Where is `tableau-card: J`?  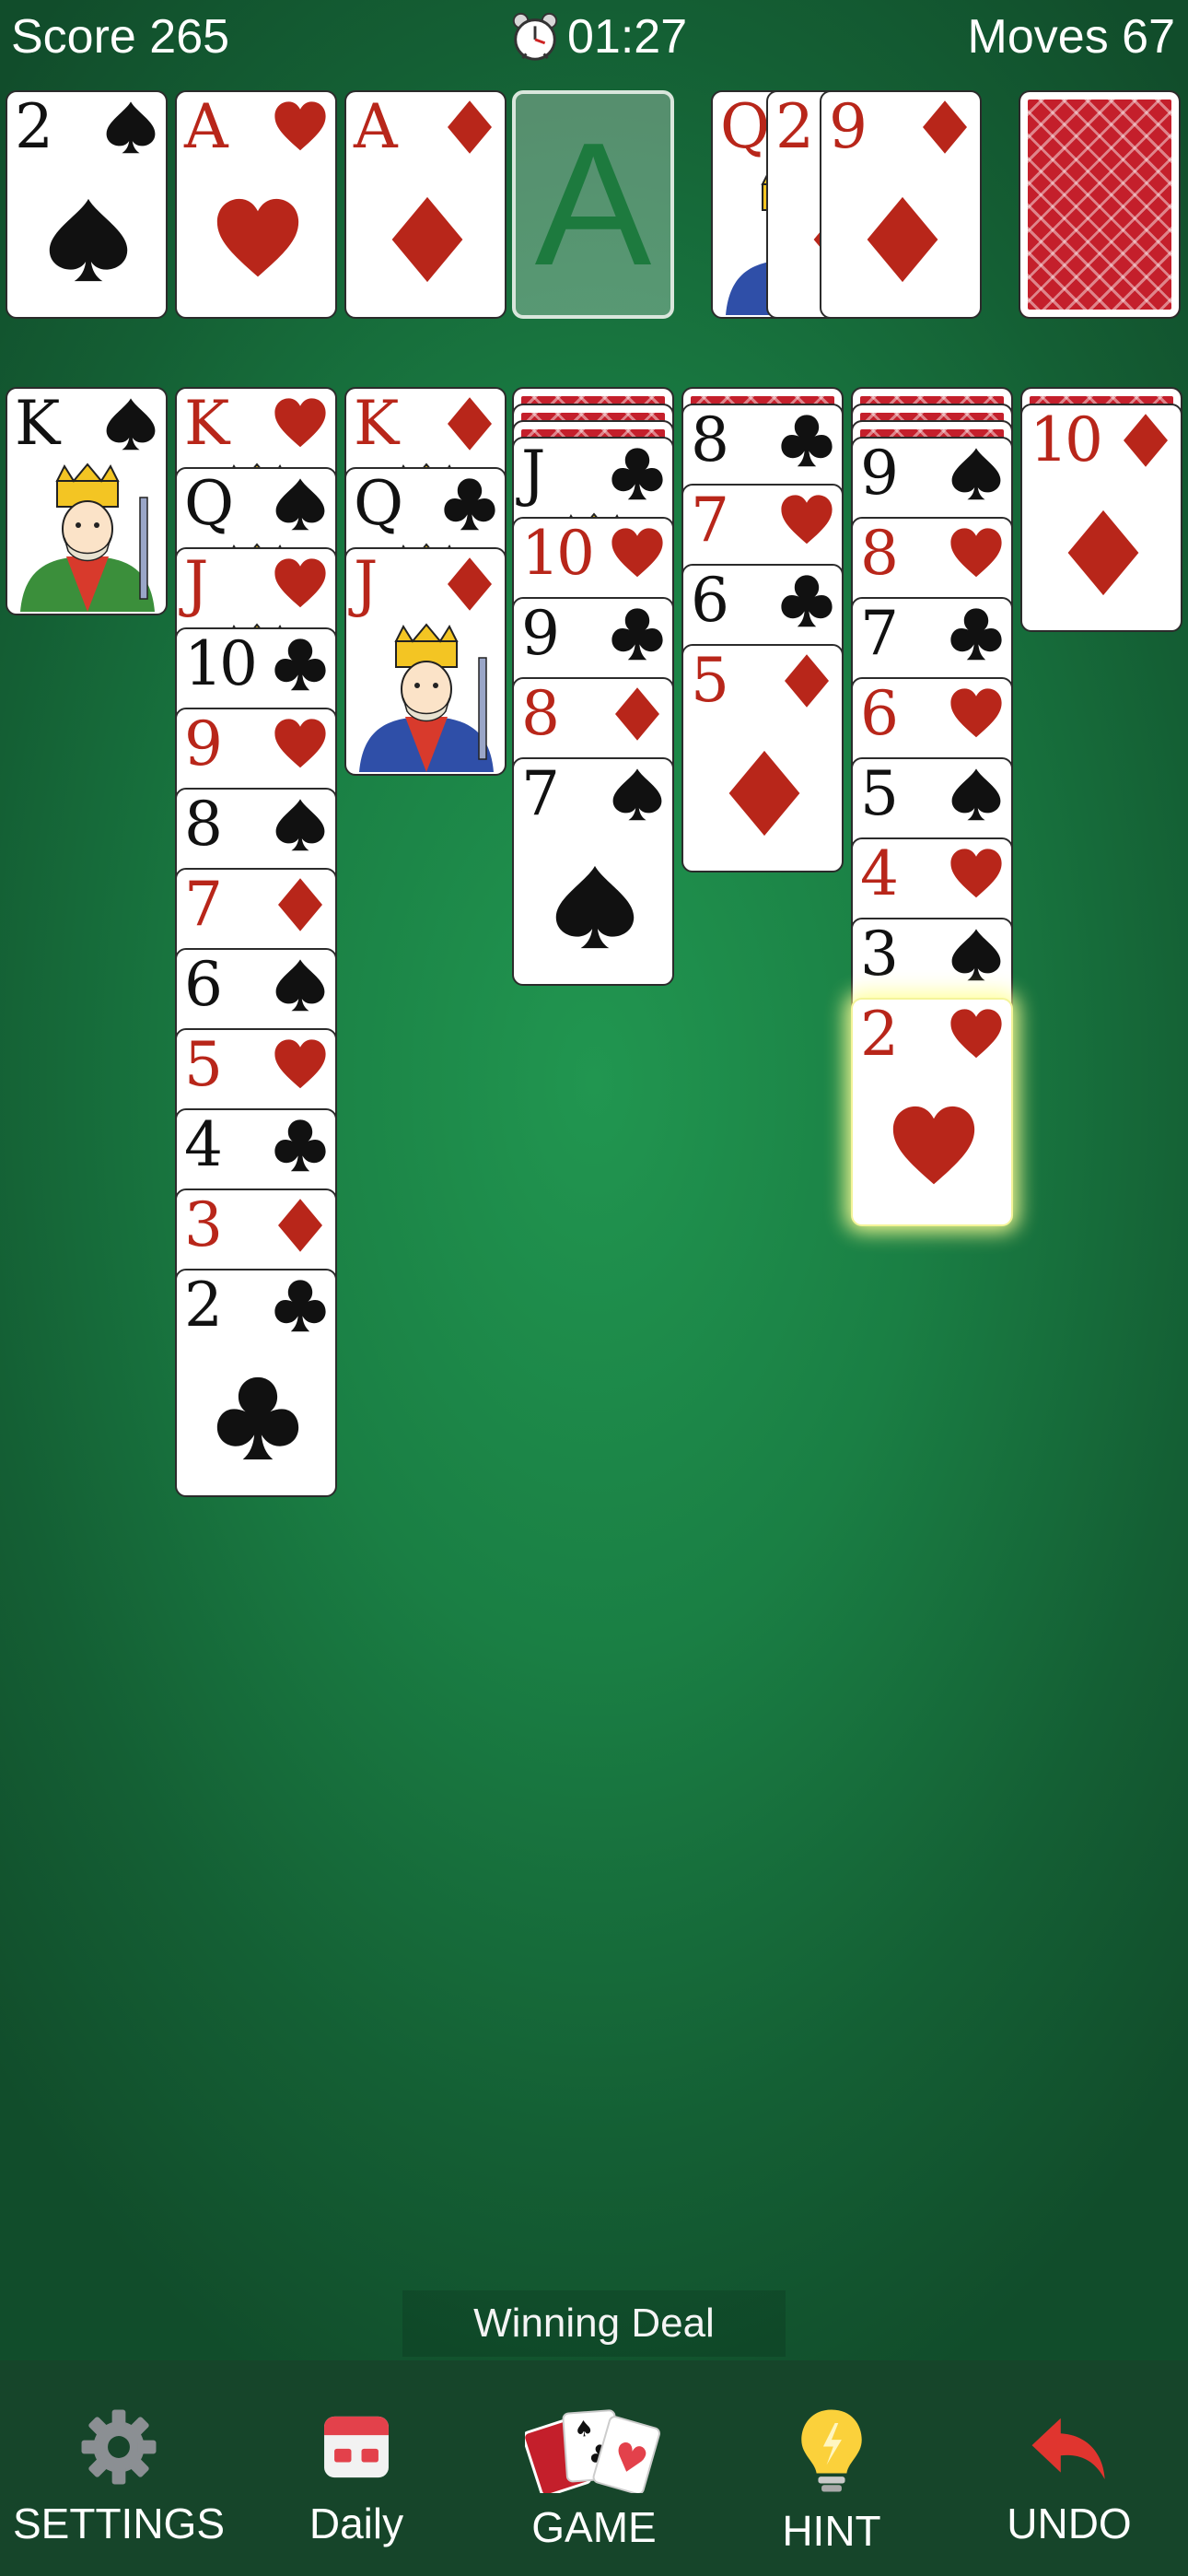 tableau-card: J is located at coordinates (425, 661).